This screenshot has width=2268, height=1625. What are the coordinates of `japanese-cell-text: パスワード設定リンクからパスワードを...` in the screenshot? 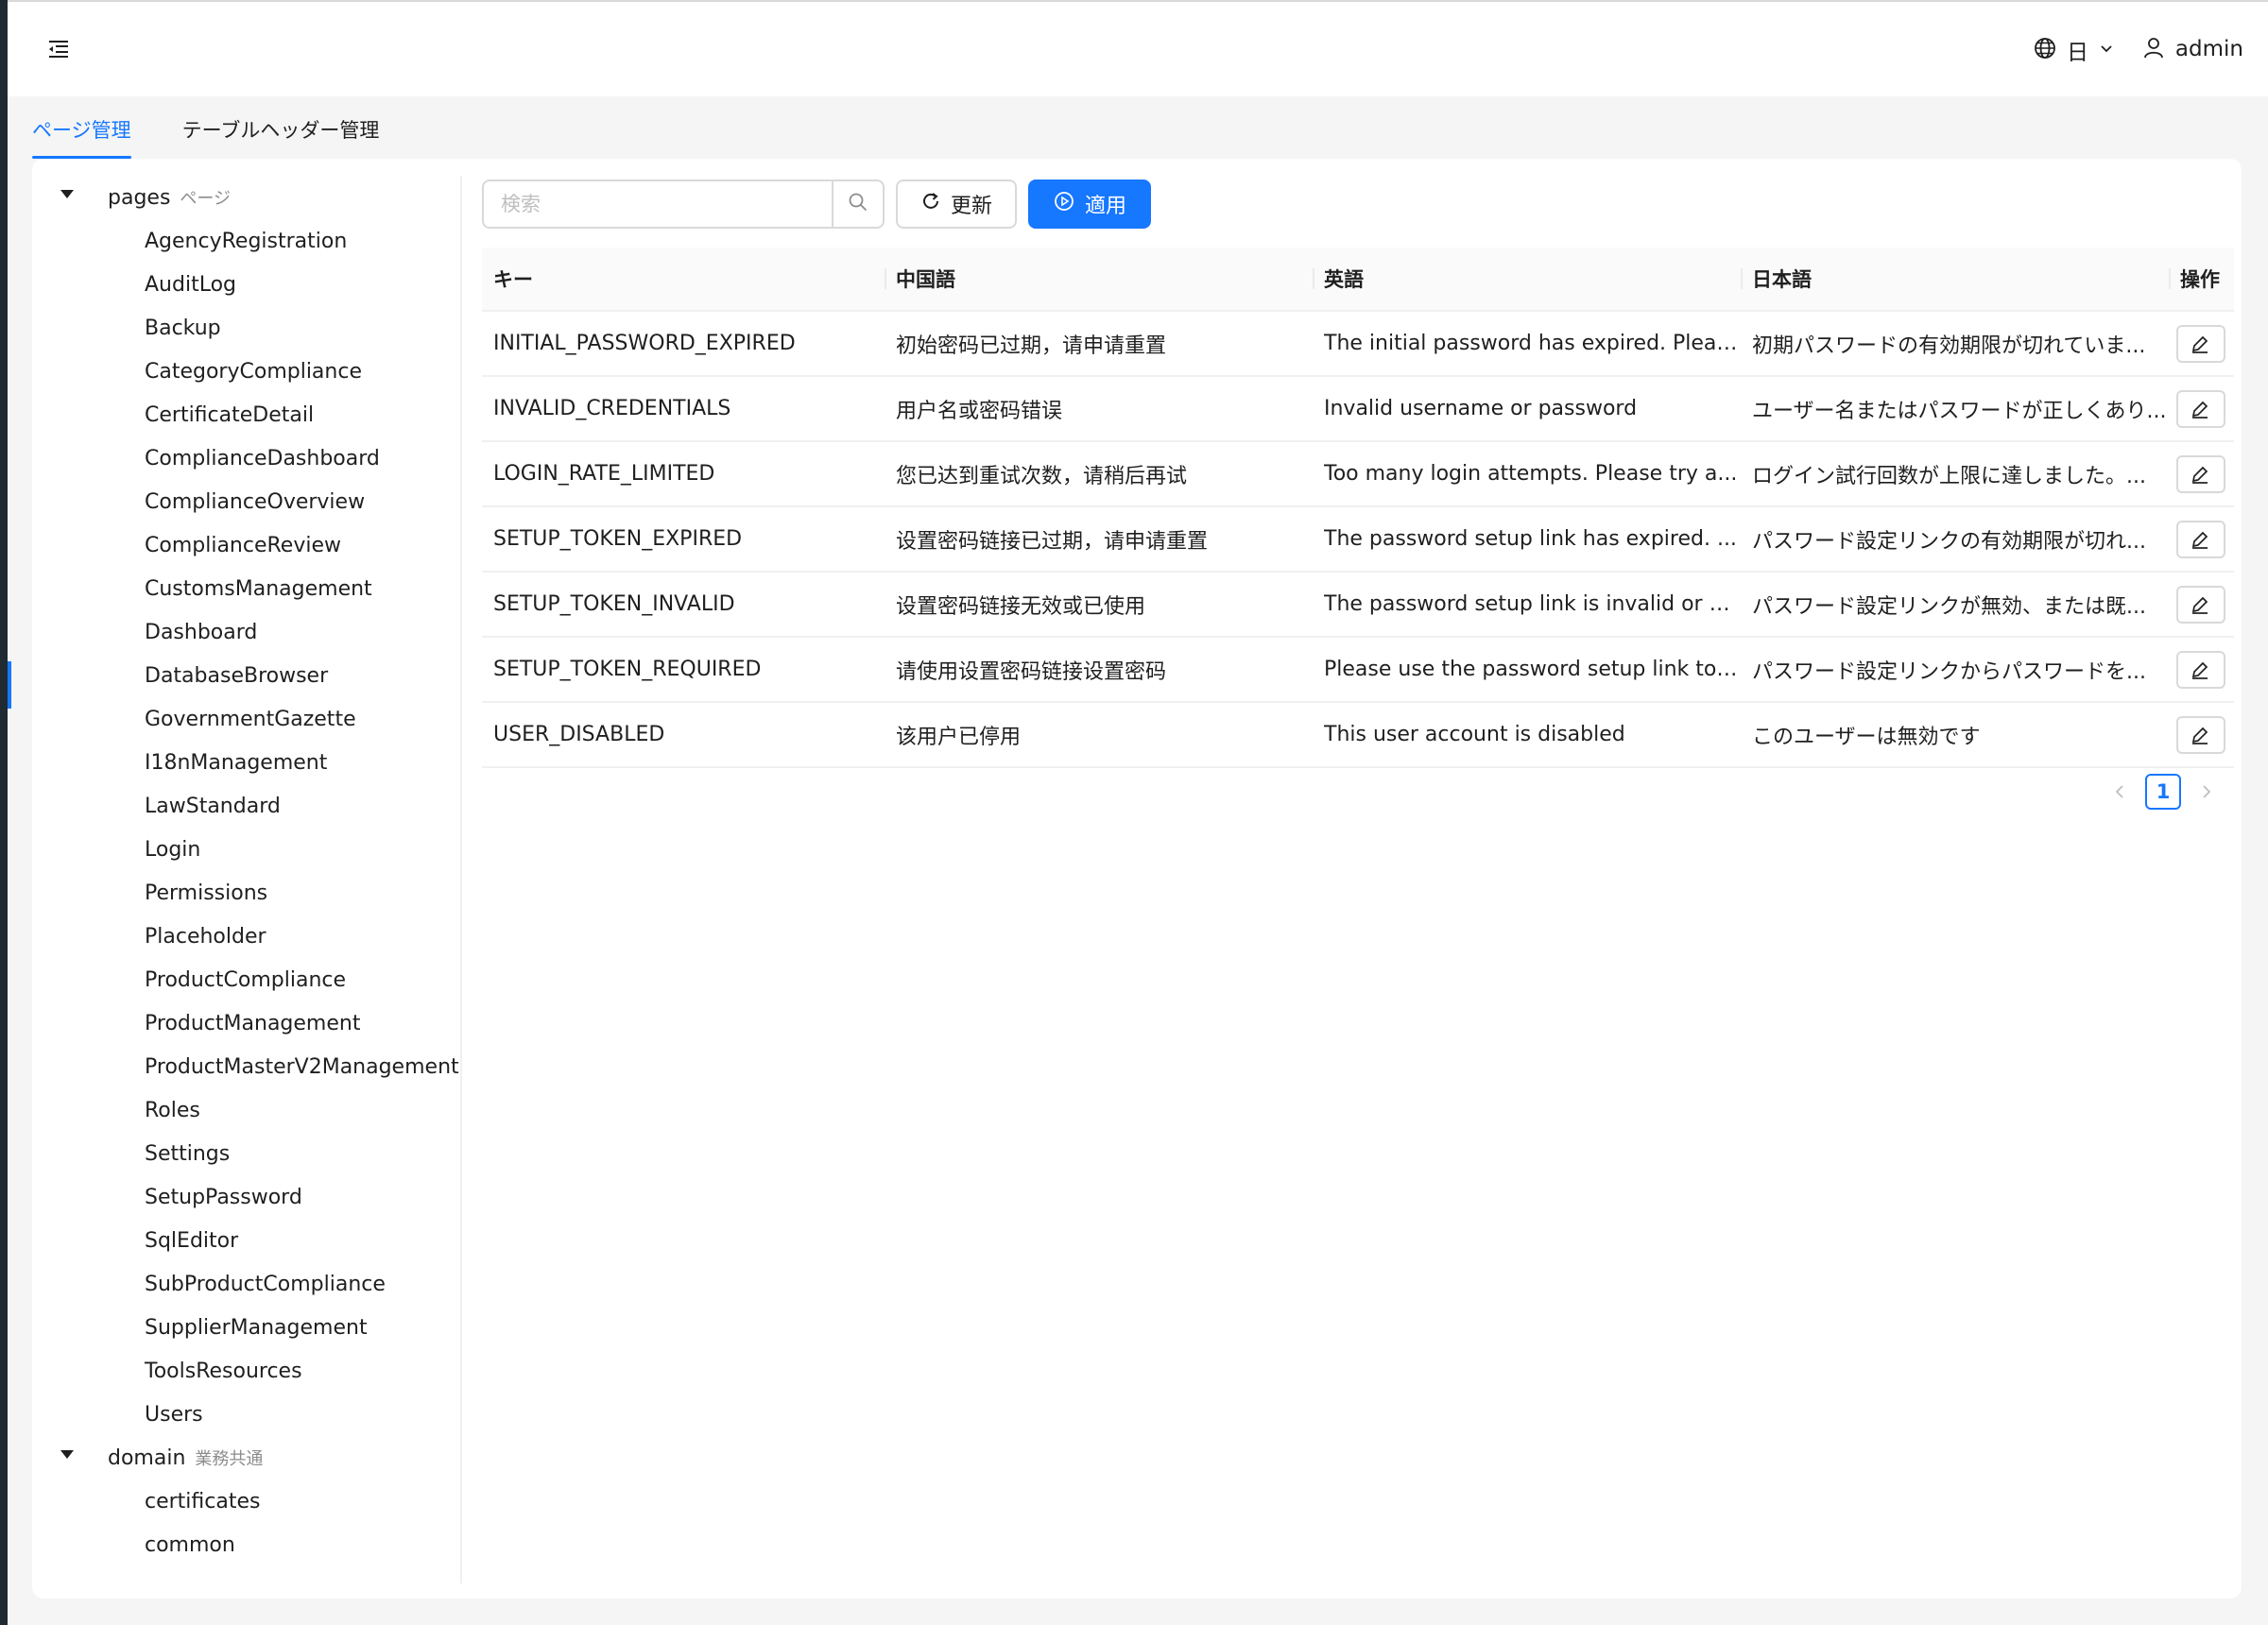 It's located at (1949, 672).